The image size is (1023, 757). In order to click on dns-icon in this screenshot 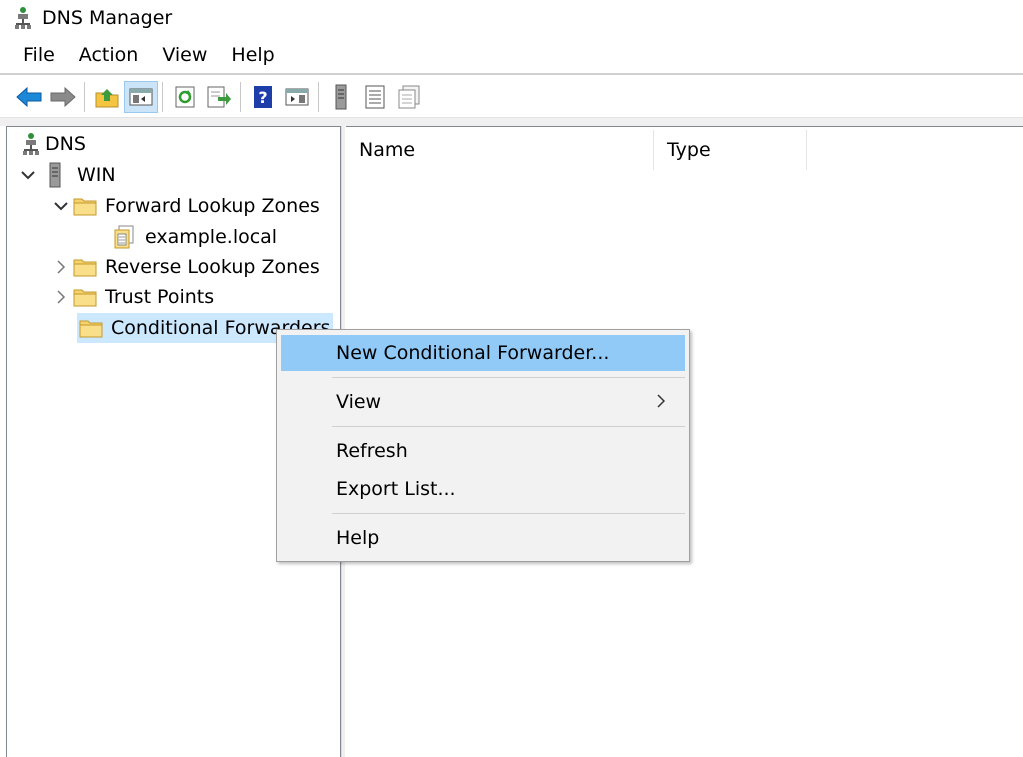, I will do `click(31, 144)`.